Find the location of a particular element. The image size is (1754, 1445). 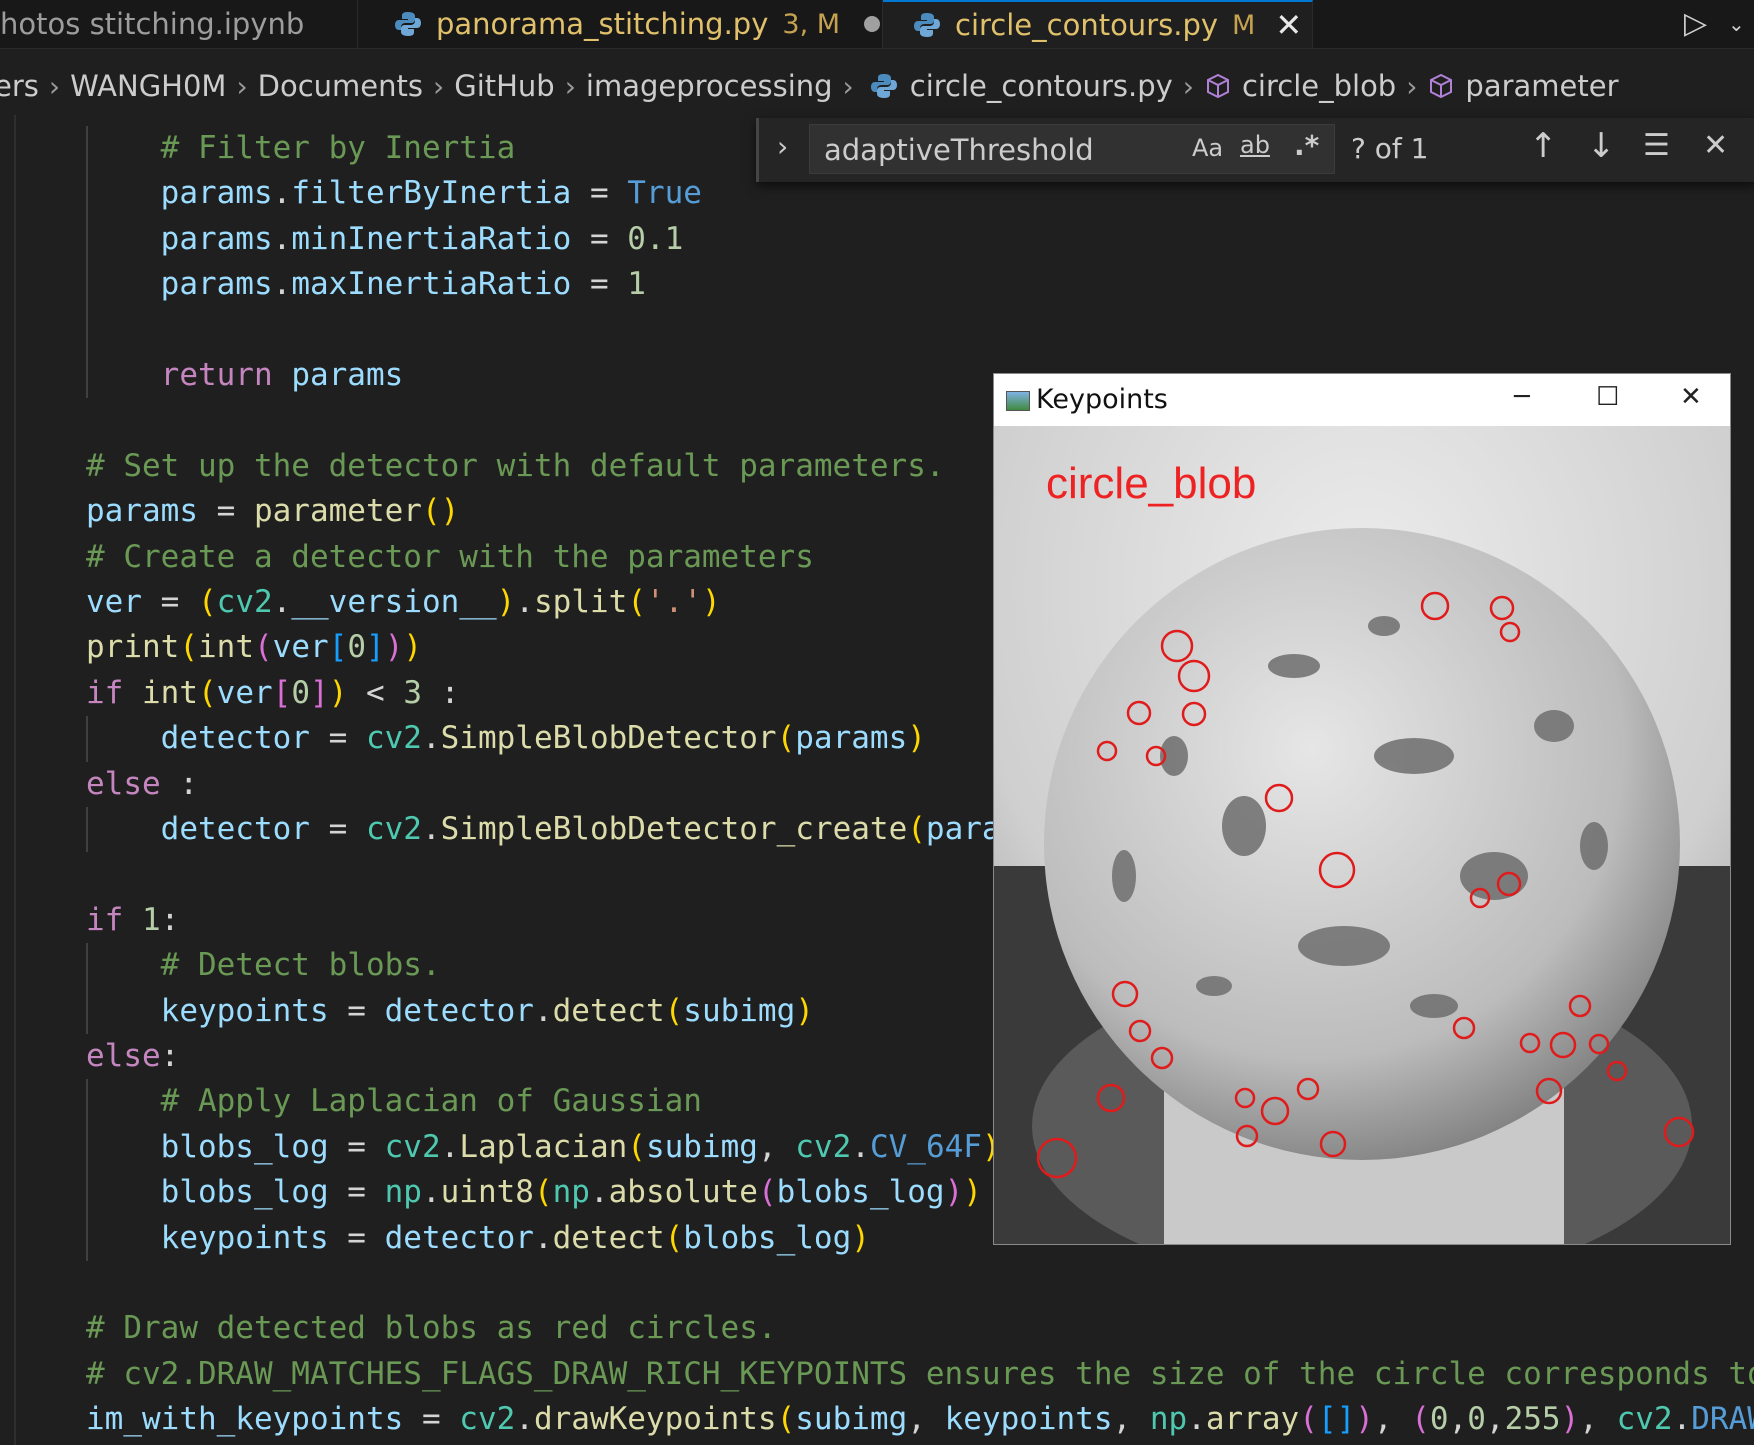

arrow-down-icon: ↓ is located at coordinates (1601, 146).